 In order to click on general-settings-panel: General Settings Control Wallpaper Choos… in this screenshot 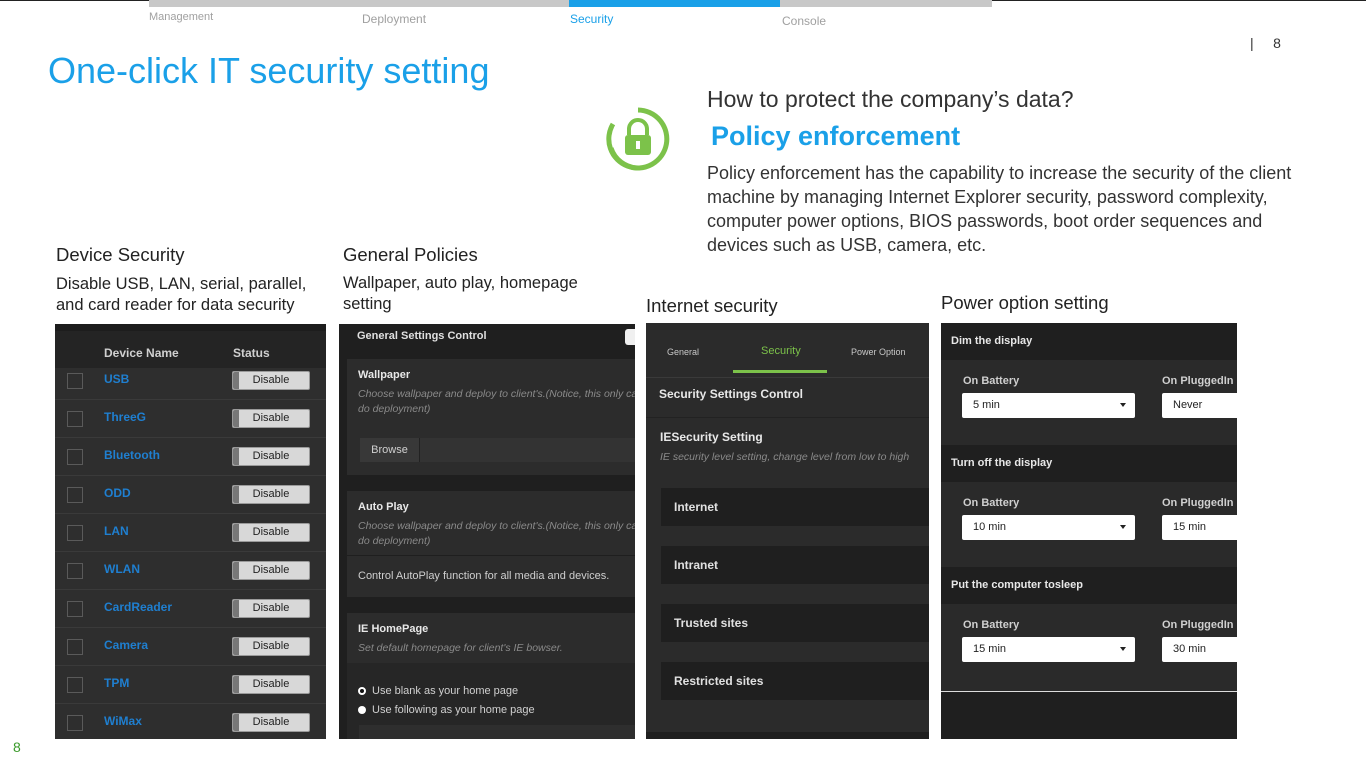, I will do `click(487, 531)`.